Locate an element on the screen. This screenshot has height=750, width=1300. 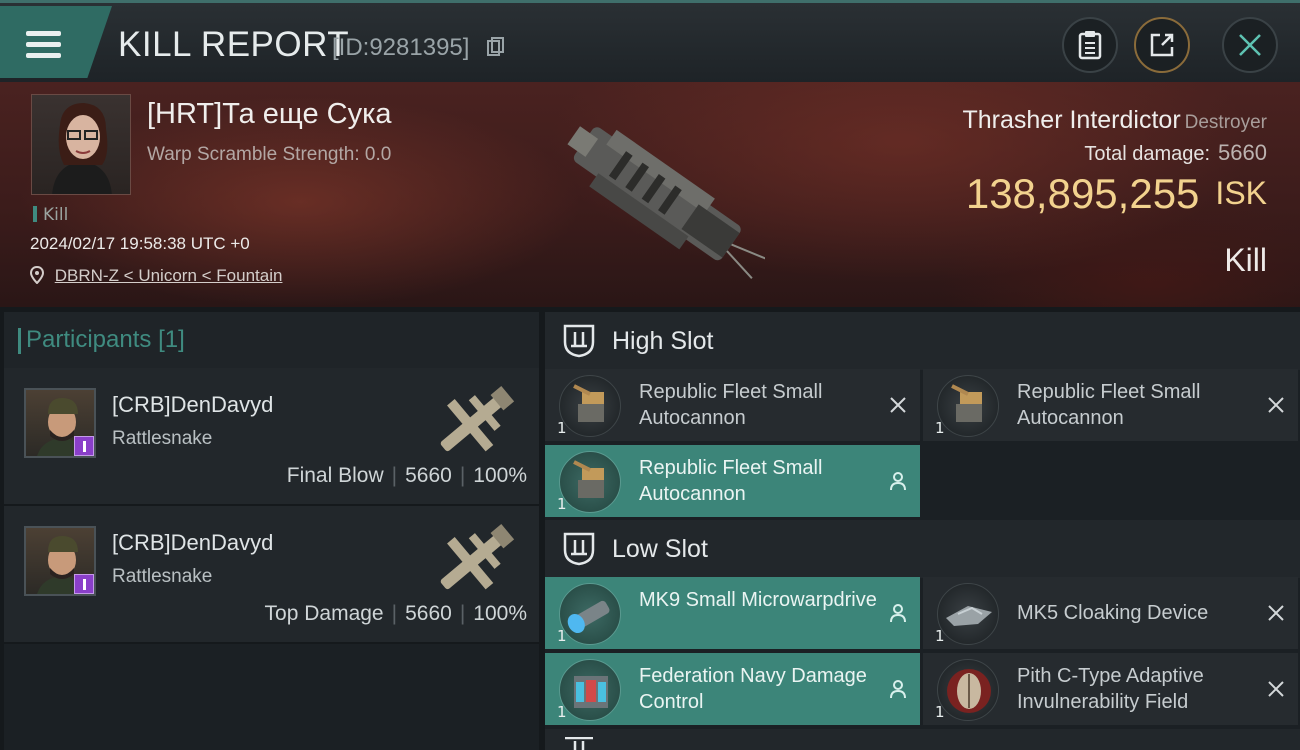
high-slot-label: High Slot is located at coordinates (663, 341).